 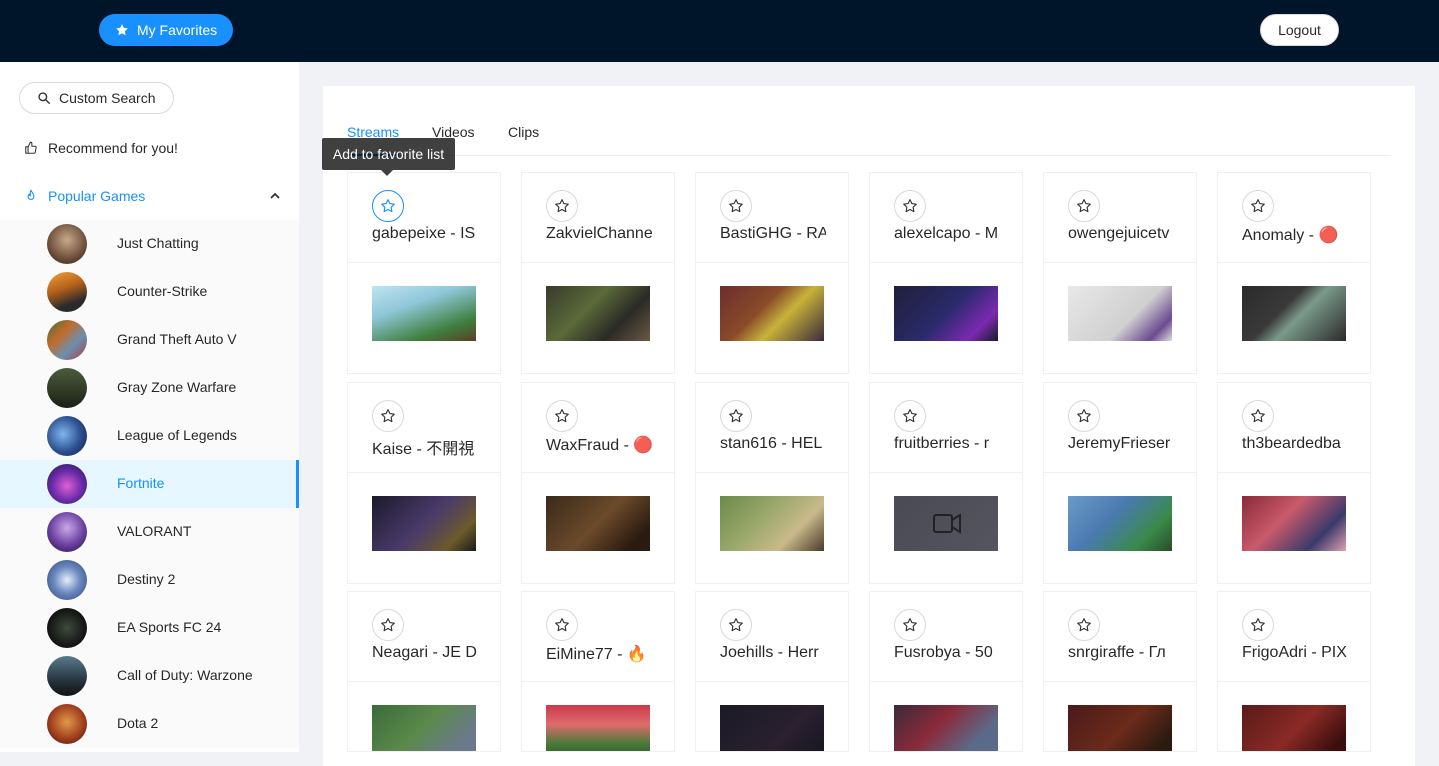 What do you see at coordinates (773, 233) in the screenshot?
I see `stream-title: BastiGHG - RA` at bounding box center [773, 233].